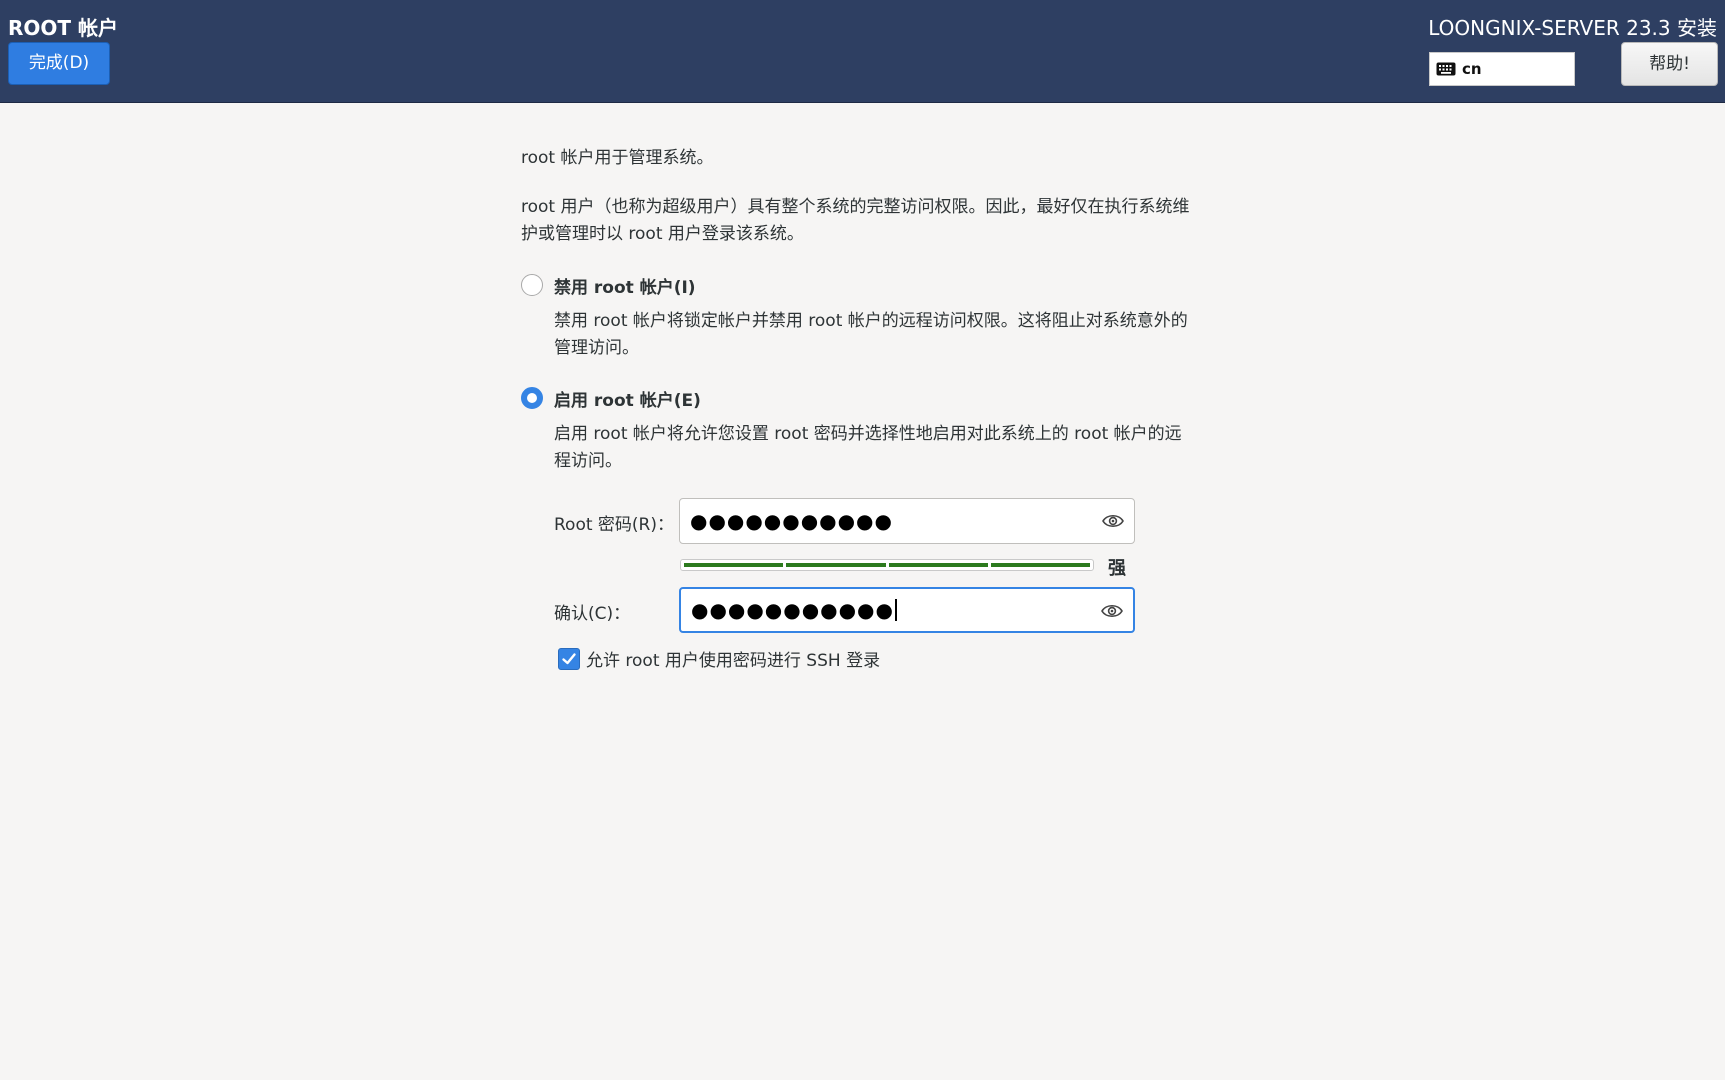  I want to click on disable-root-label: 禁用 root 帐户(I), so click(625, 285).